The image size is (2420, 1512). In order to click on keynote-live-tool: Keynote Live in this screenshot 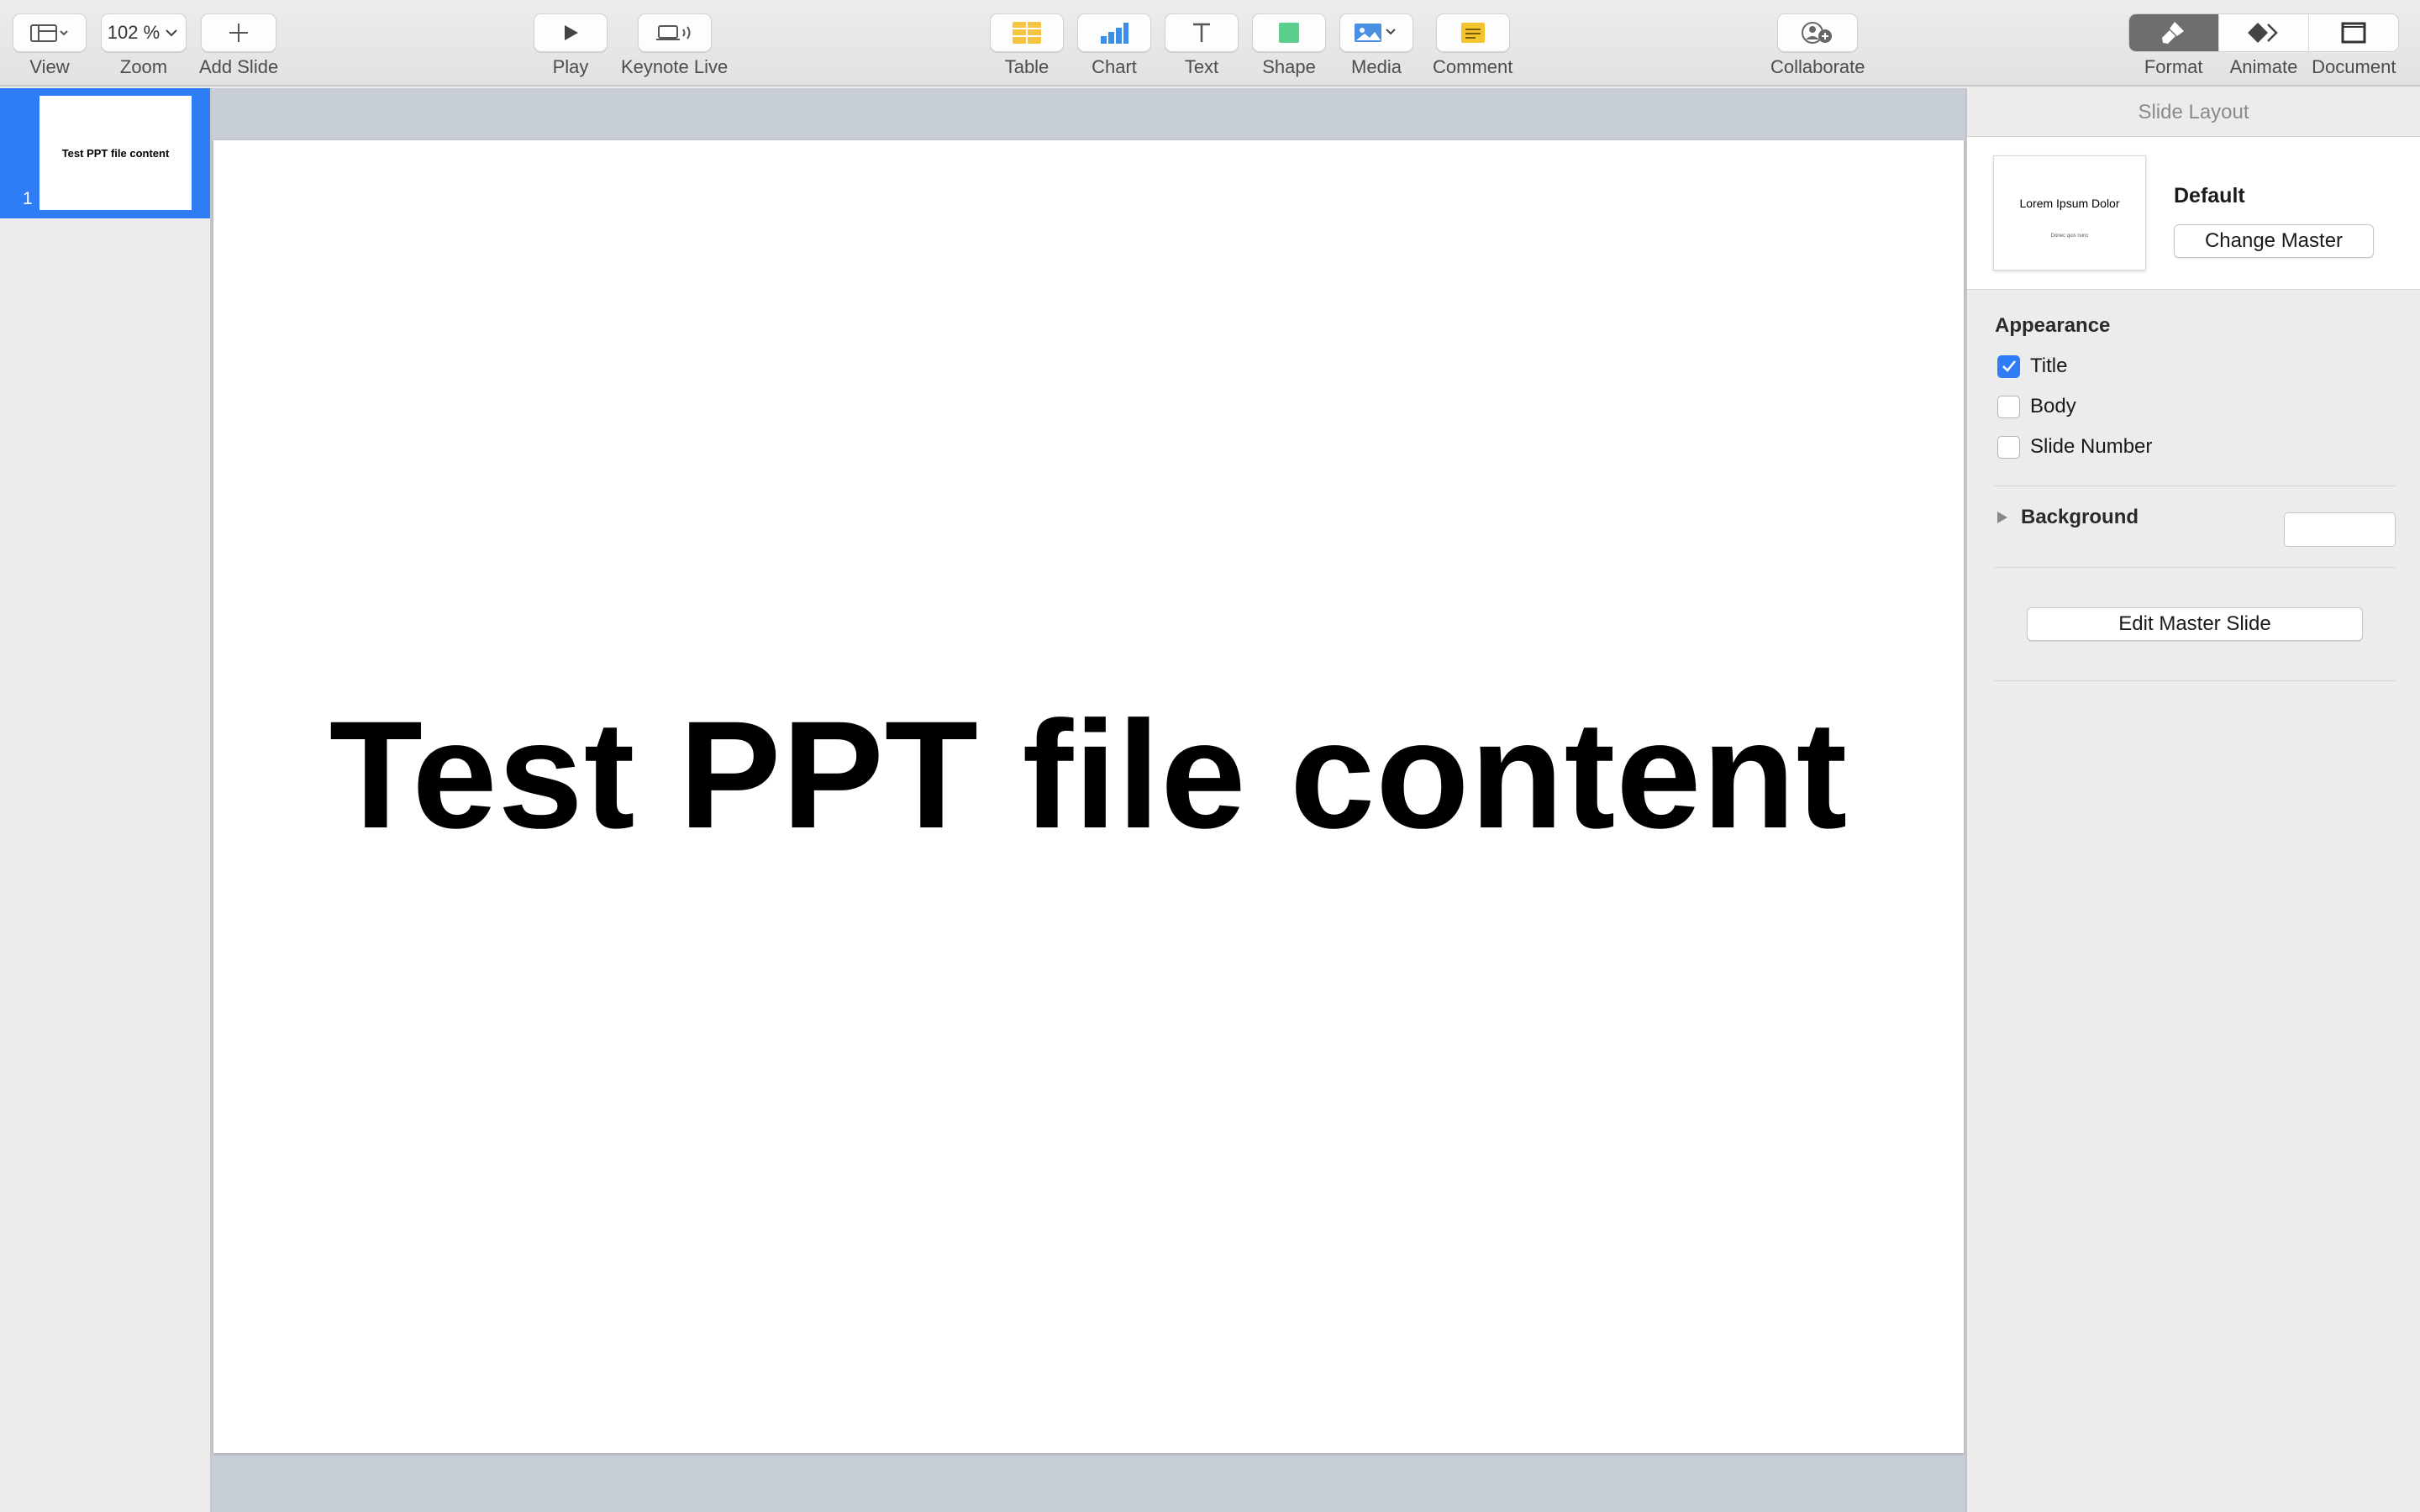, I will do `click(674, 45)`.